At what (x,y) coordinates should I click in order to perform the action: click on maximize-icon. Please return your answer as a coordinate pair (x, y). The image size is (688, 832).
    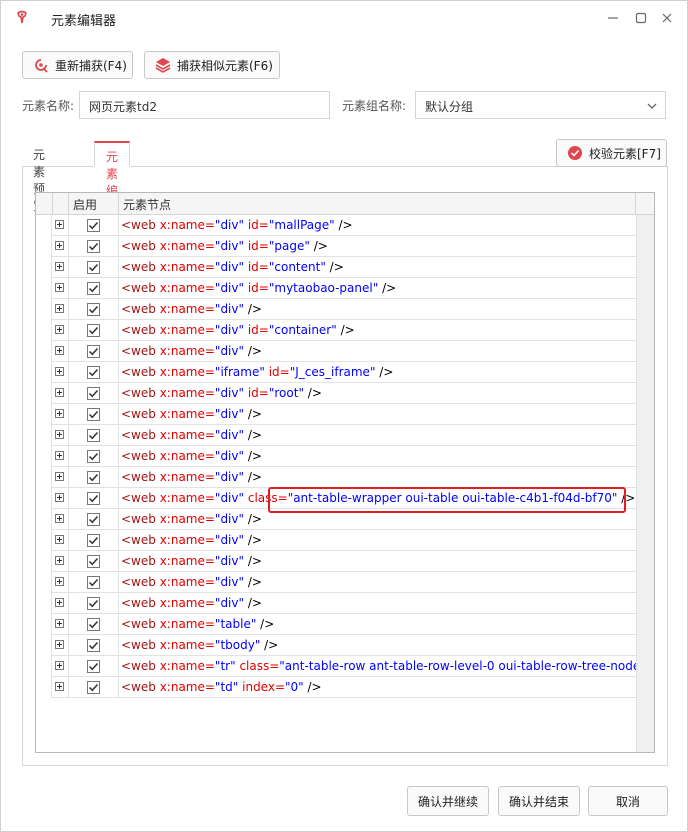
    Looking at the image, I should click on (641, 18).